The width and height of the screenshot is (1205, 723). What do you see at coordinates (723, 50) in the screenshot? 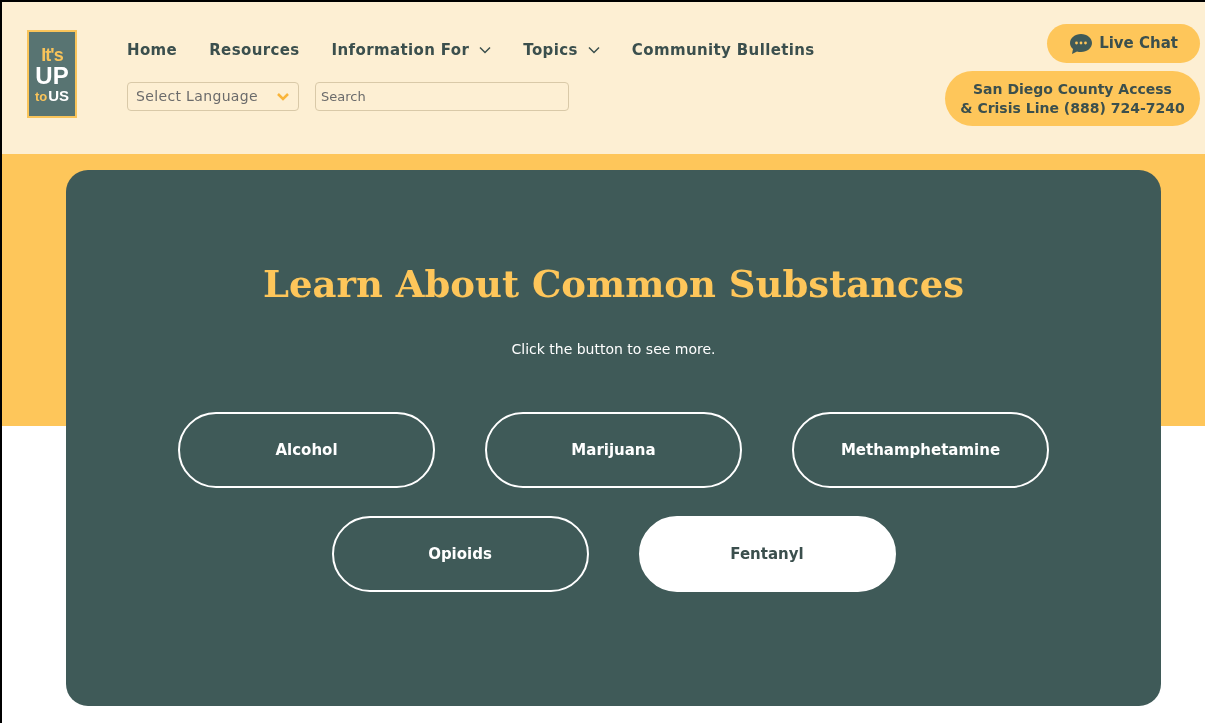
I see `nav-link: Community Bulletins` at bounding box center [723, 50].